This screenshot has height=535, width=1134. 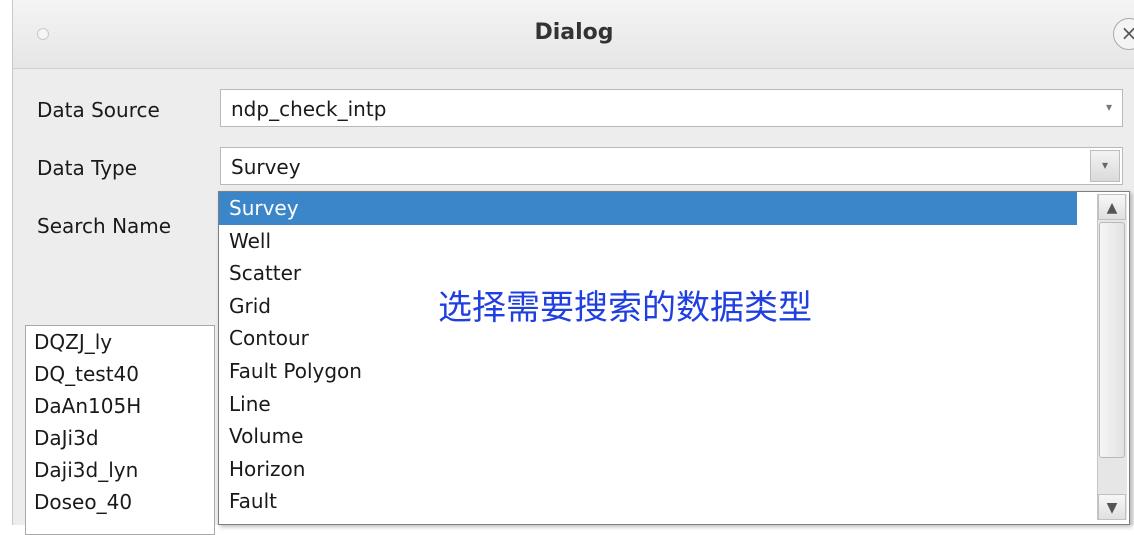 What do you see at coordinates (1112, 507) in the screenshot?
I see `scroll-down-arrow-icon: ▼` at bounding box center [1112, 507].